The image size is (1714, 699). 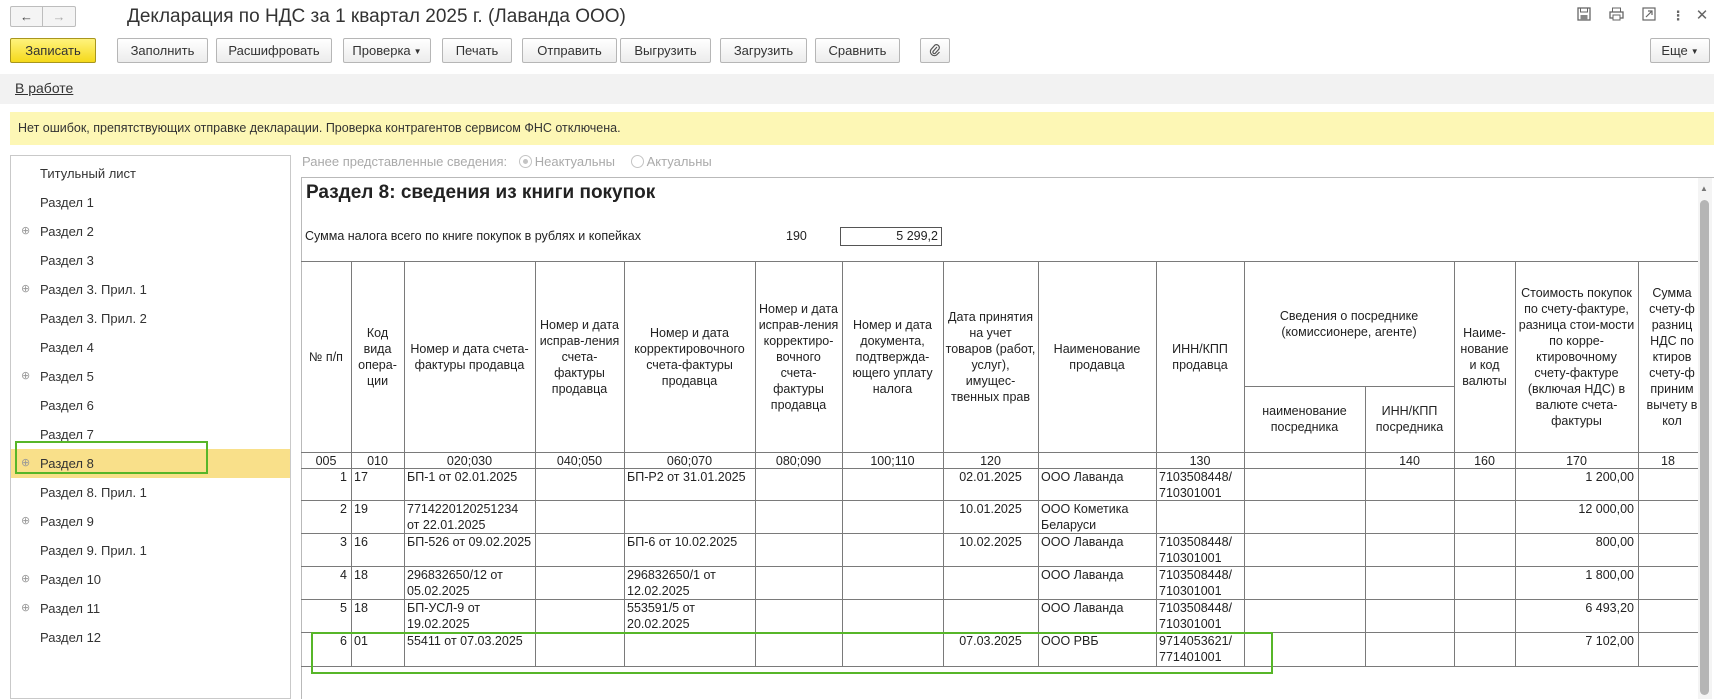 I want to click on code-cell: 140, so click(x=1409, y=461).